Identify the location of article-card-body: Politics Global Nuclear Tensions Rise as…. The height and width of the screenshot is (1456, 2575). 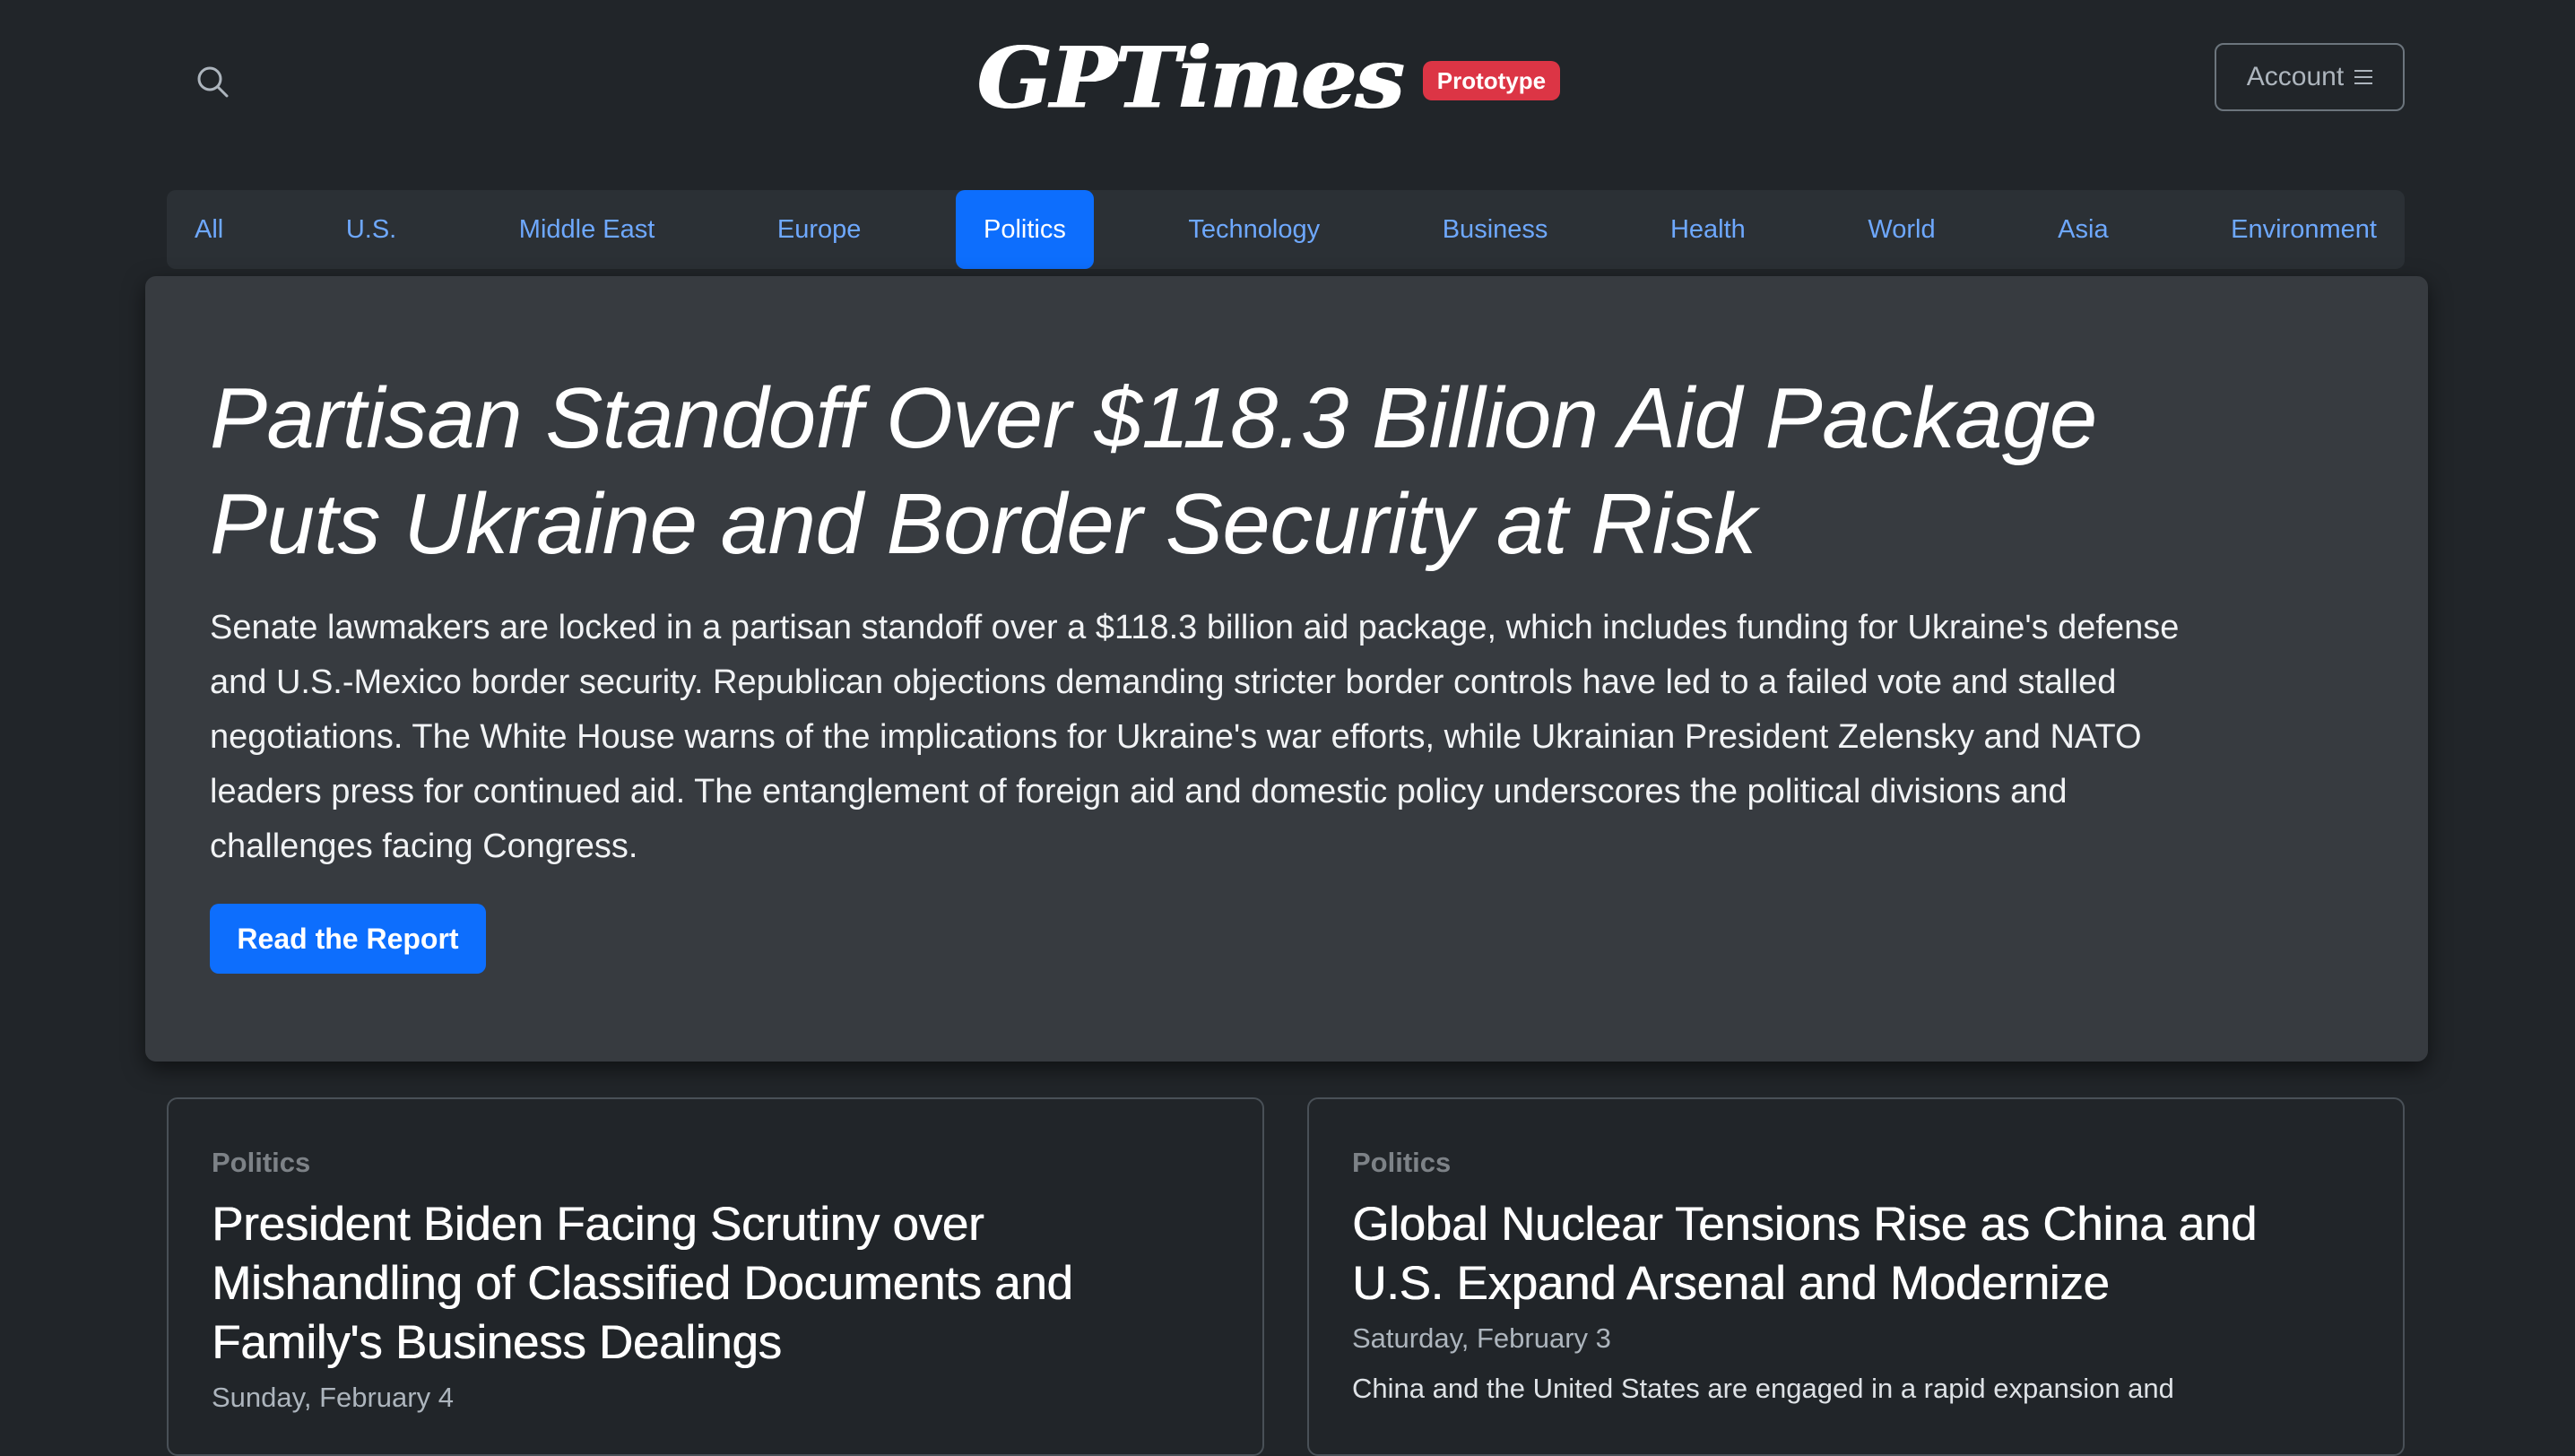
(1854, 1277).